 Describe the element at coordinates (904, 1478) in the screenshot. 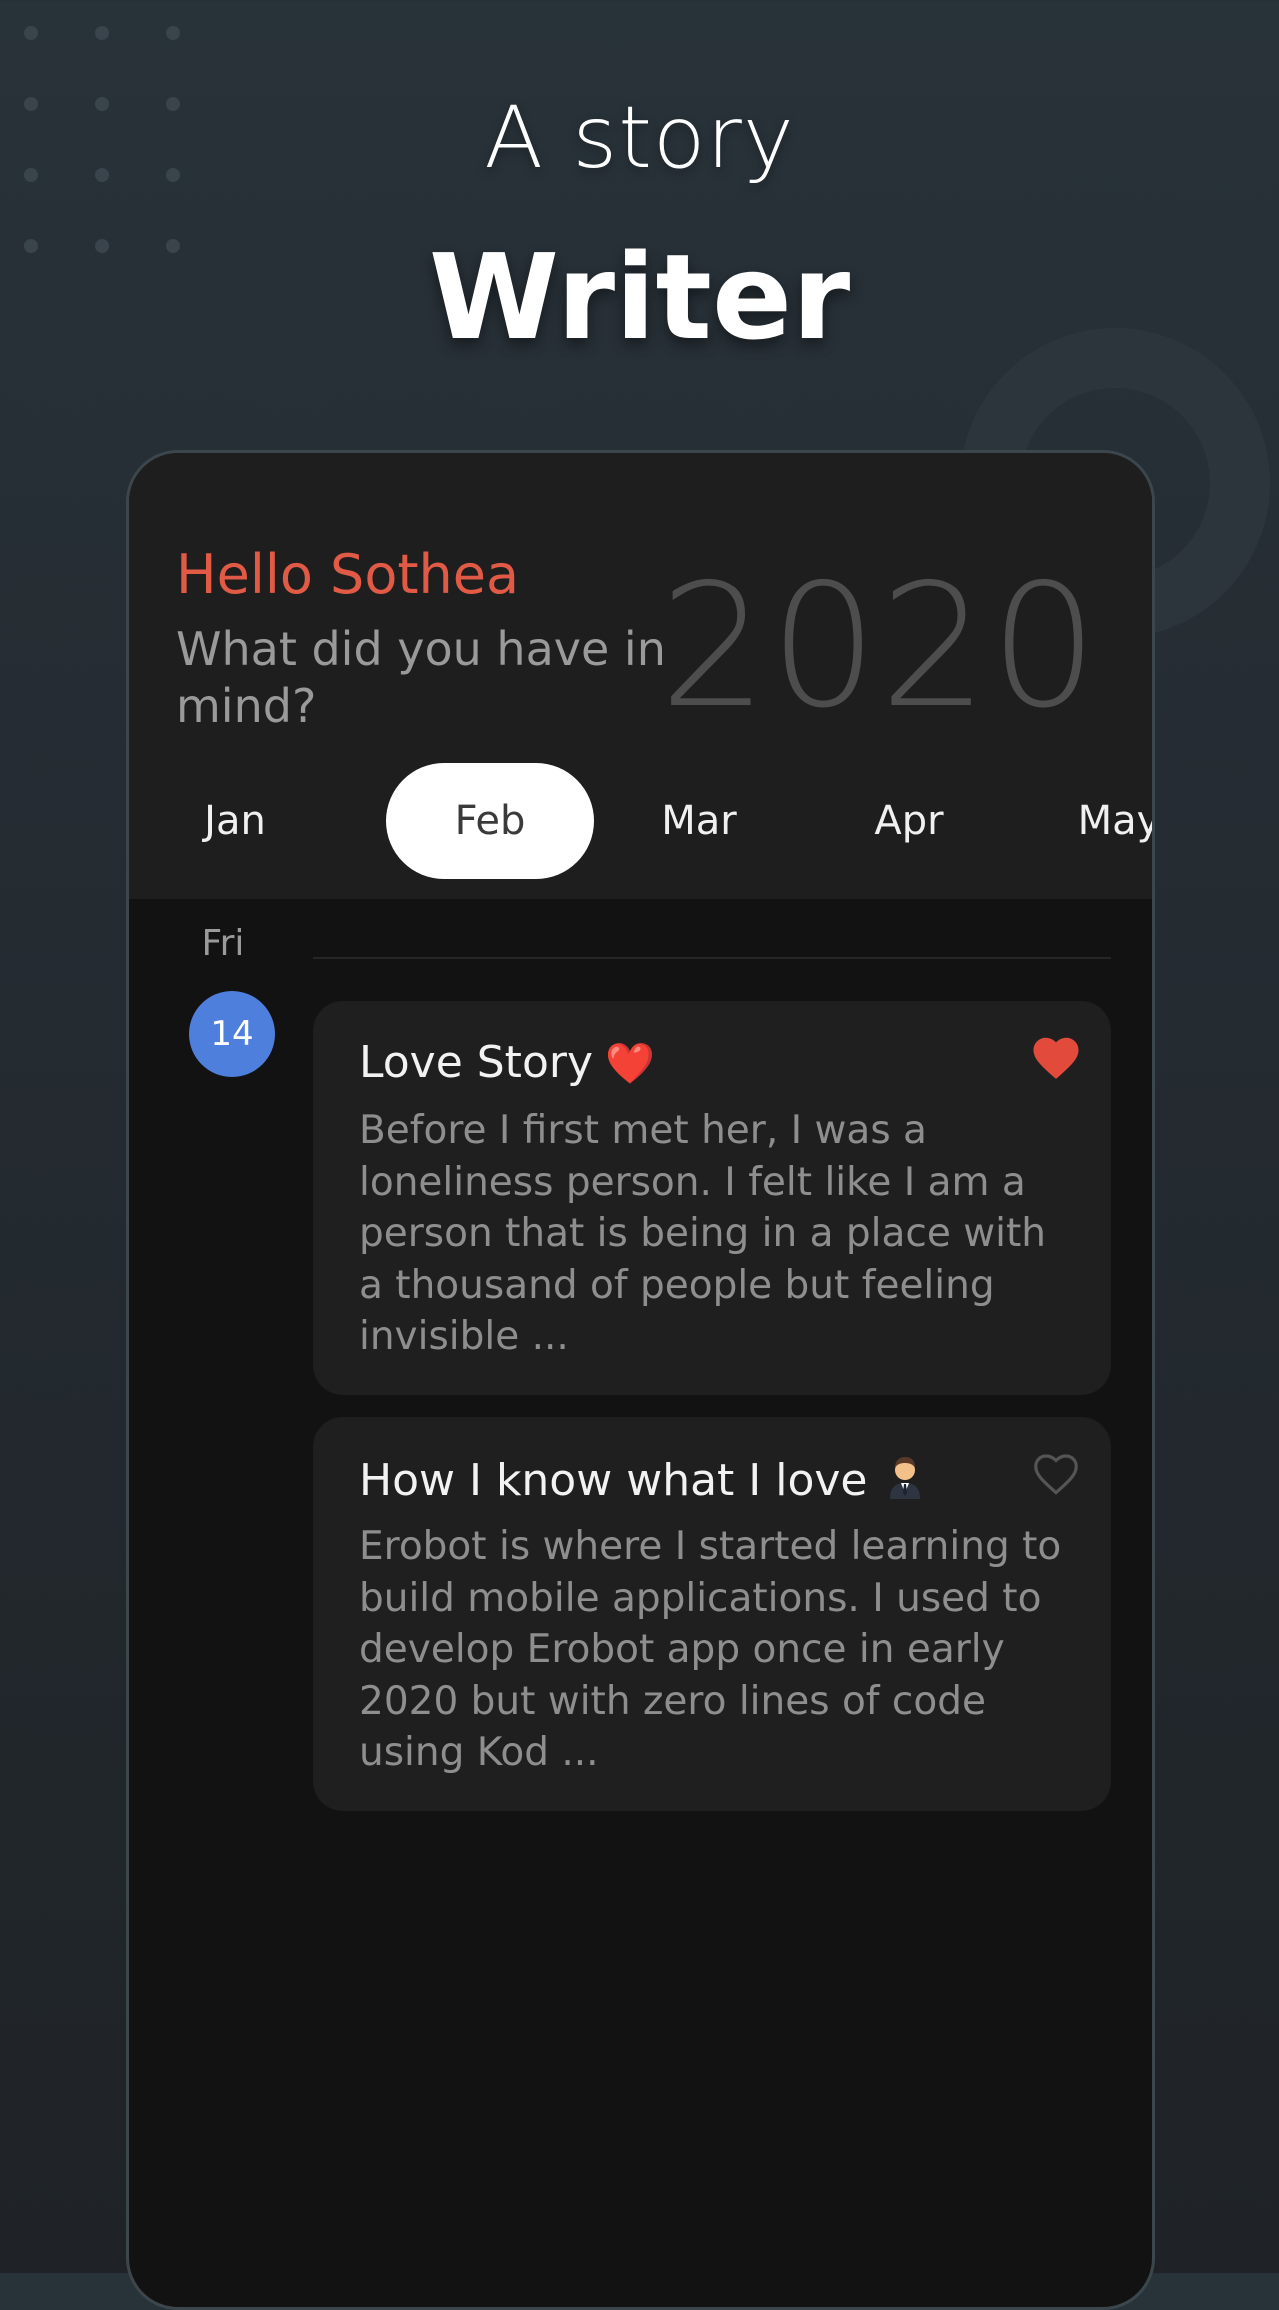

I see `man-in-suit-emoji` at that location.